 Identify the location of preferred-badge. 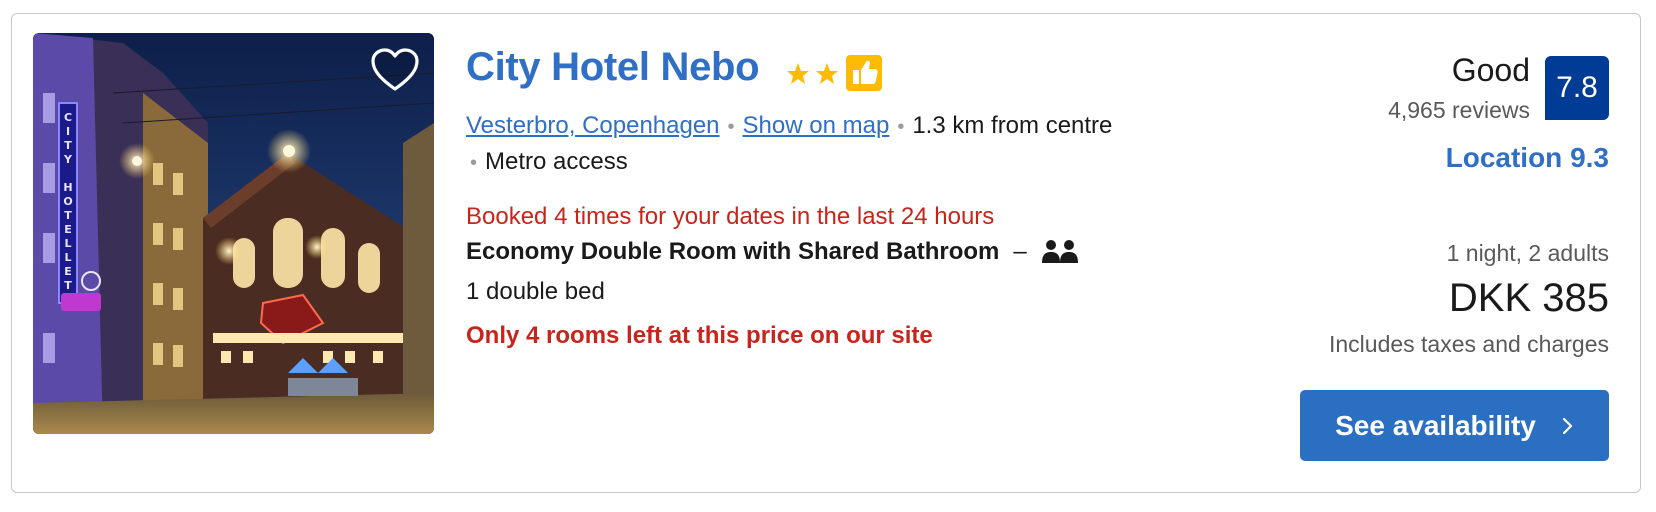
(864, 73).